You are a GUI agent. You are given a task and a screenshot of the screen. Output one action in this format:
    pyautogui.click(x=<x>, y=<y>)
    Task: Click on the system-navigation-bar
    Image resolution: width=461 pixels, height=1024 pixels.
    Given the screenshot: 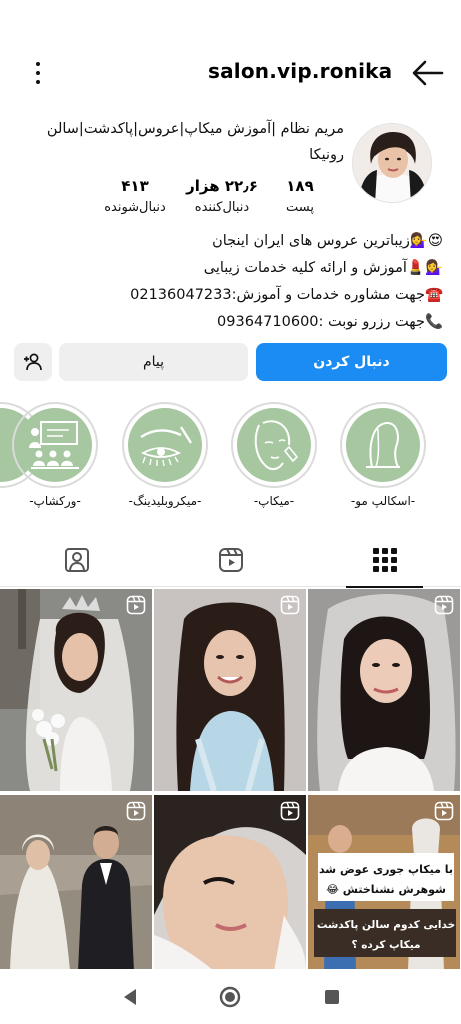 What is the action you would take?
    pyautogui.click(x=230, y=996)
    